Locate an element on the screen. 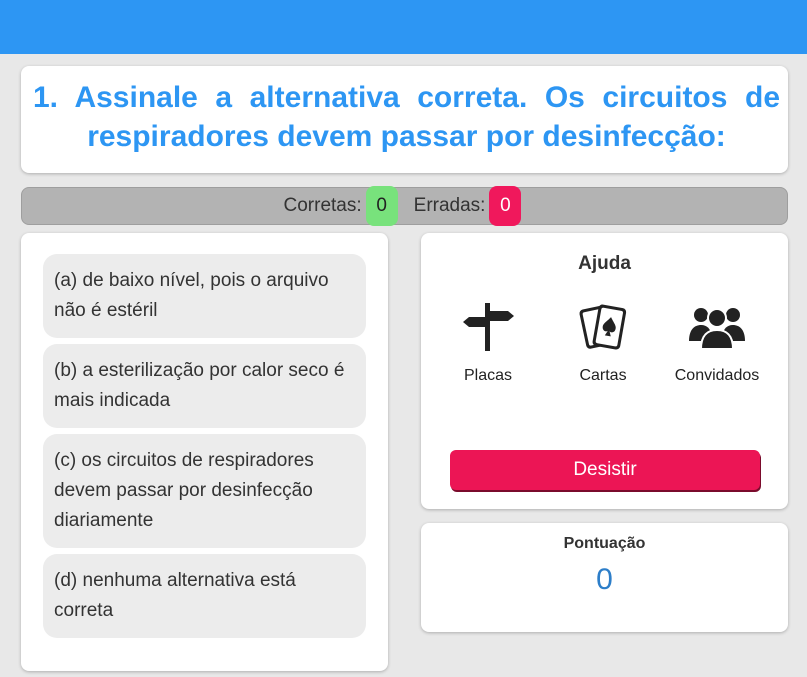 Image resolution: width=807 pixels, height=677 pixels. help-placas-label: Placas is located at coordinates (488, 375).